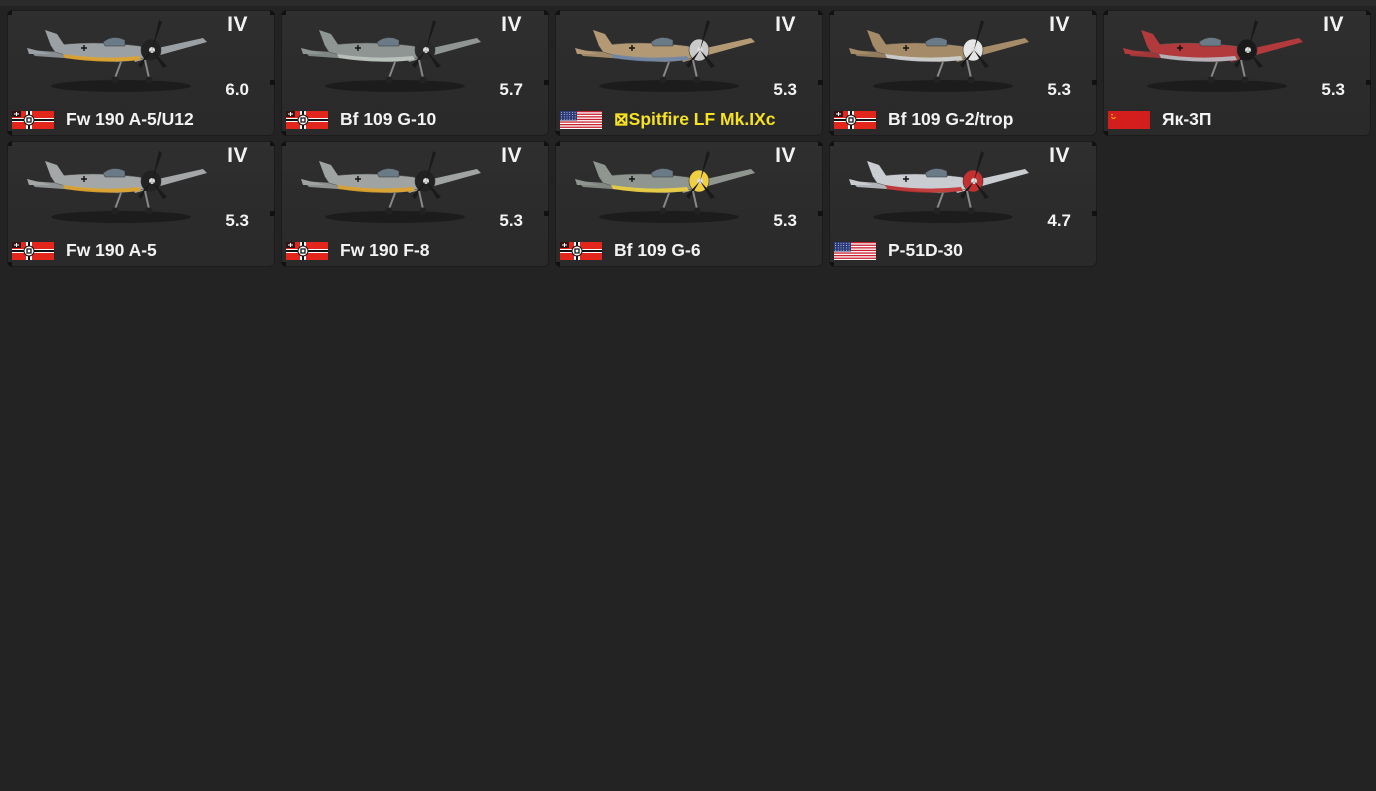  I want to click on vehicle-name: Bf 109 G-6, so click(657, 250).